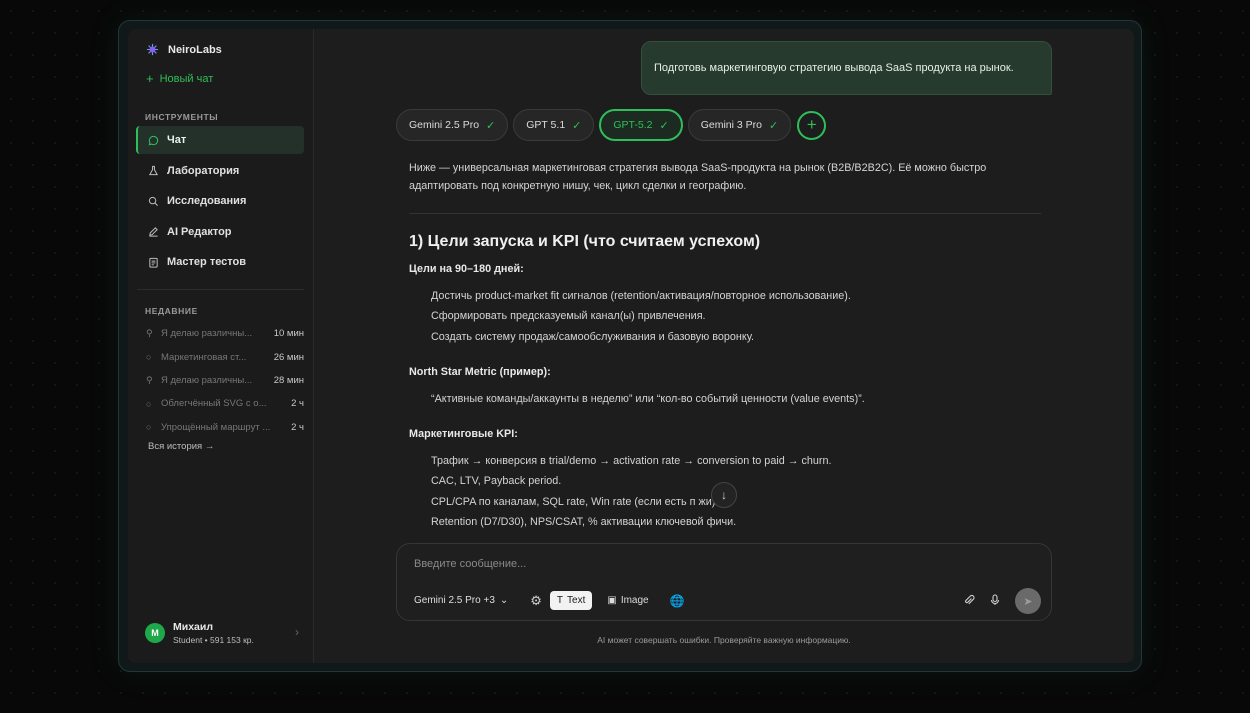  What do you see at coordinates (177, 140) in the screenshot?
I see `sidebar-item-label: Чат` at bounding box center [177, 140].